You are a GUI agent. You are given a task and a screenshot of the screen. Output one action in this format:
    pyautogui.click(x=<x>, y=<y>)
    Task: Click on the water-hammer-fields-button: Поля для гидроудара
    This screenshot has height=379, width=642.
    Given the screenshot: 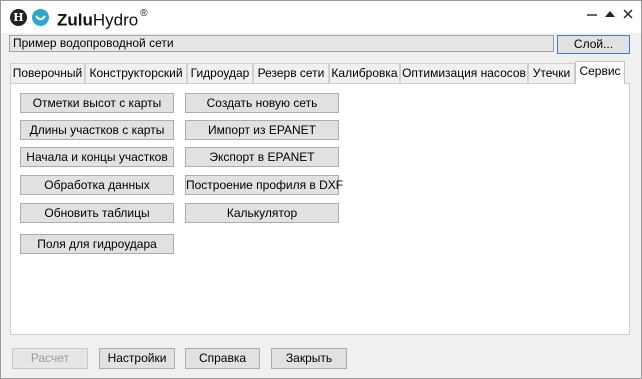 What is the action you would take?
    pyautogui.click(x=97, y=244)
    